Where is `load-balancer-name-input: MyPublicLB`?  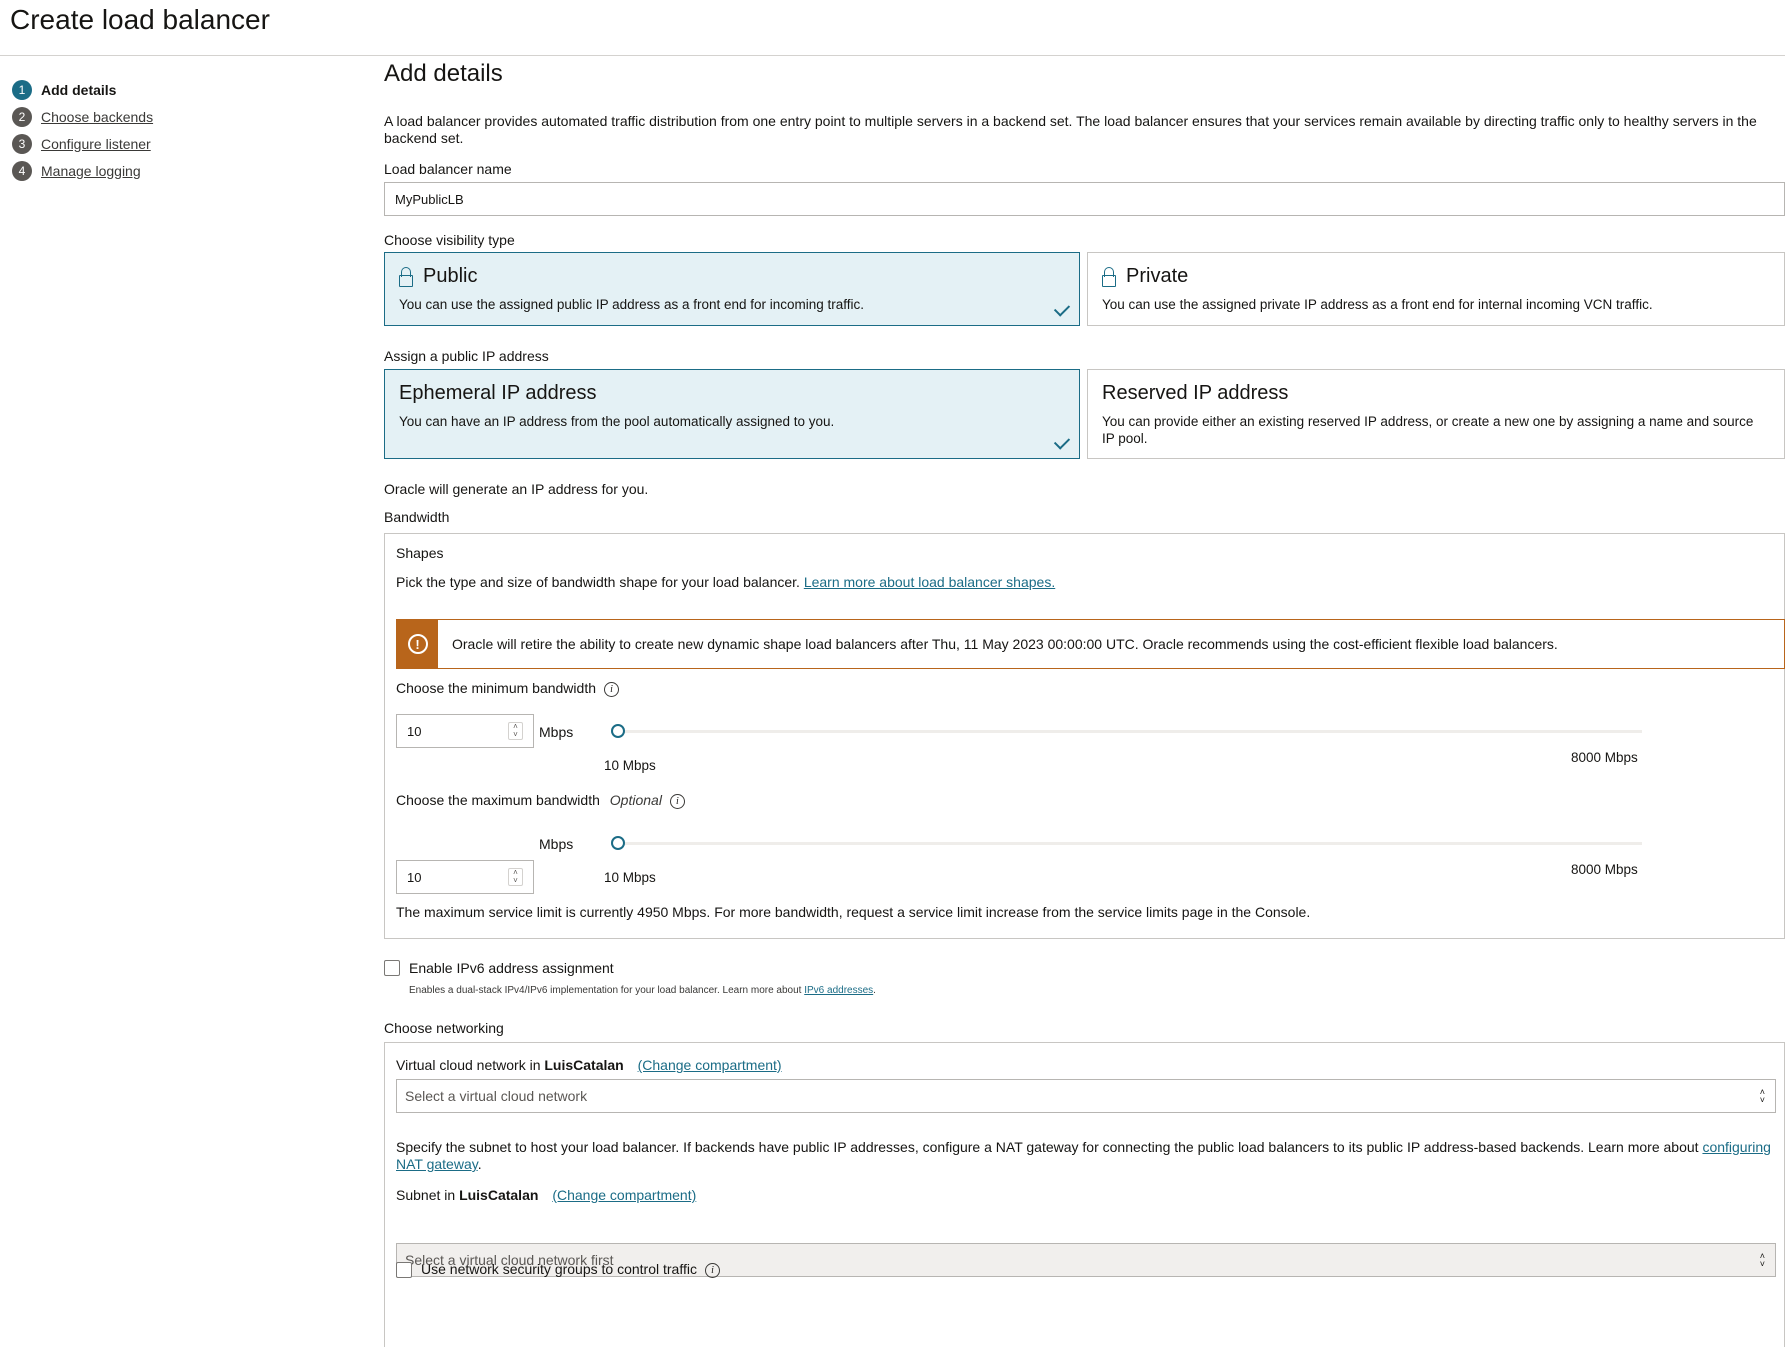
load-balancer-name-input: MyPublicLB is located at coordinates (1084, 199).